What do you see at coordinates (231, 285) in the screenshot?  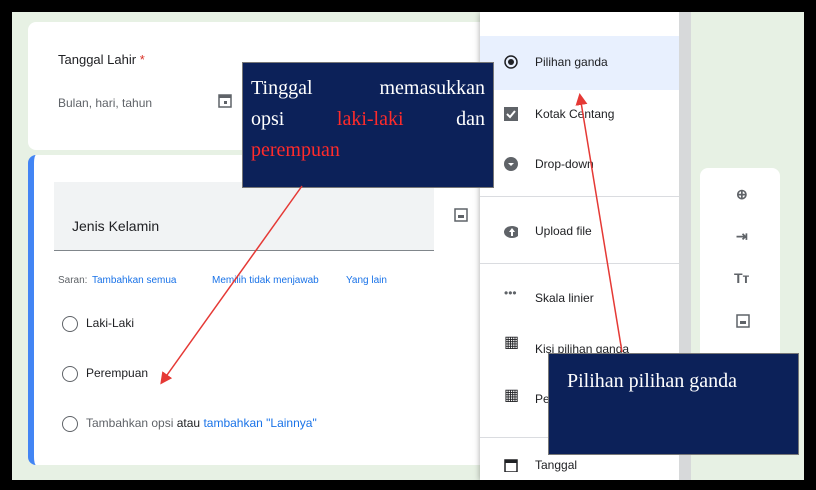 I see `arrow-to-option` at bounding box center [231, 285].